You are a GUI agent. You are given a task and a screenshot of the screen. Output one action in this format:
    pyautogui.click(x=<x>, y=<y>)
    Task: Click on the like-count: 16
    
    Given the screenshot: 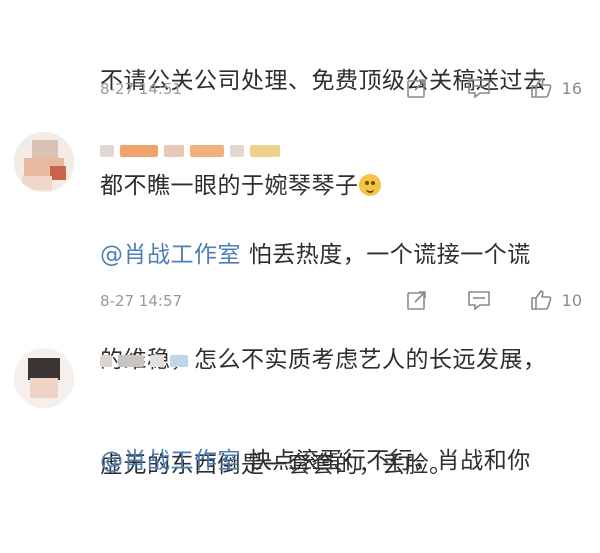 What is the action you would take?
    pyautogui.click(x=571, y=88)
    